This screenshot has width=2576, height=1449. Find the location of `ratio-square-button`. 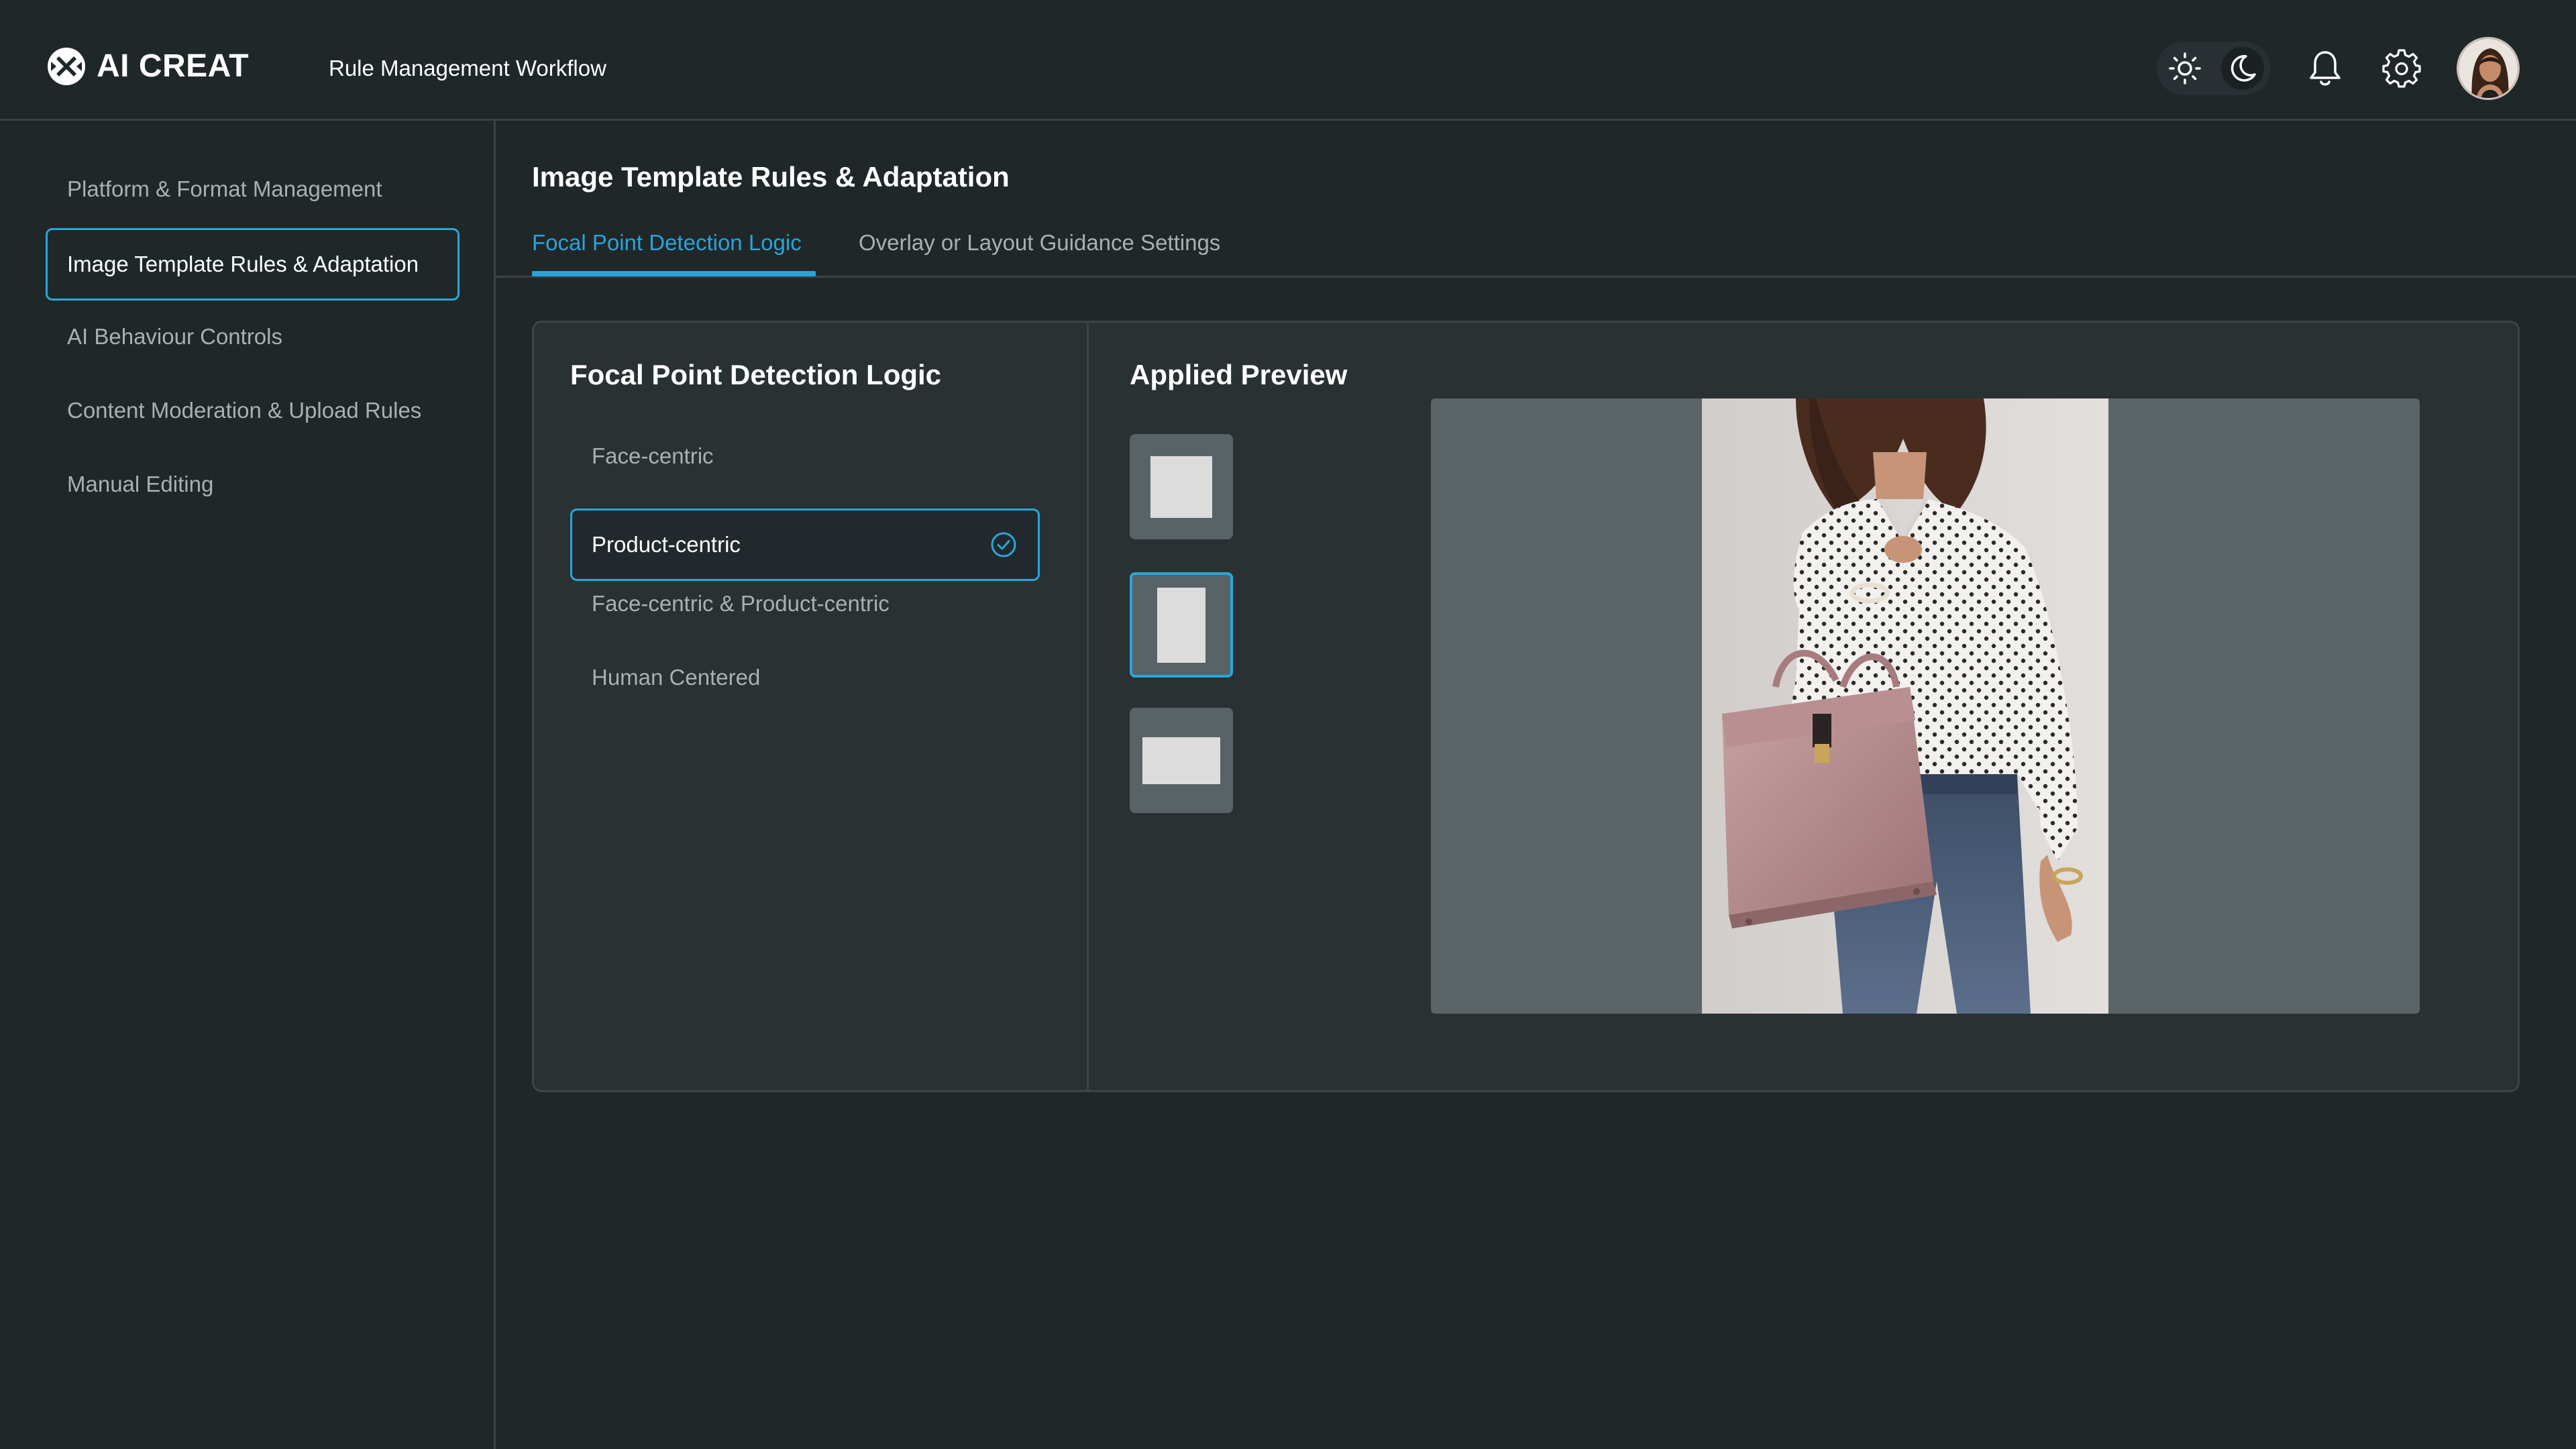

ratio-square-button is located at coordinates (1181, 486).